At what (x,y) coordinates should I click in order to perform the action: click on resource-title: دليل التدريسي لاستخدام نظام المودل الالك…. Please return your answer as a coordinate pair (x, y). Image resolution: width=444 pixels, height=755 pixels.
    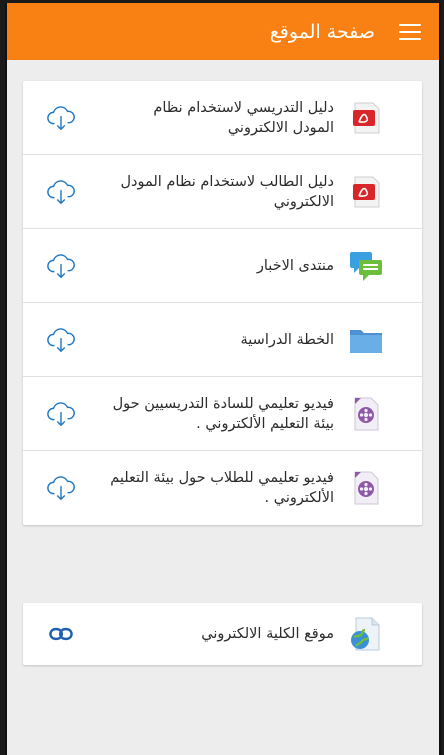
    Looking at the image, I should click on (243, 117).